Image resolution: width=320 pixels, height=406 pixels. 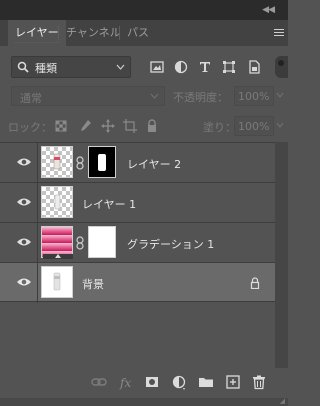 I want to click on lock-label: ロック：, so click(x=30, y=127).